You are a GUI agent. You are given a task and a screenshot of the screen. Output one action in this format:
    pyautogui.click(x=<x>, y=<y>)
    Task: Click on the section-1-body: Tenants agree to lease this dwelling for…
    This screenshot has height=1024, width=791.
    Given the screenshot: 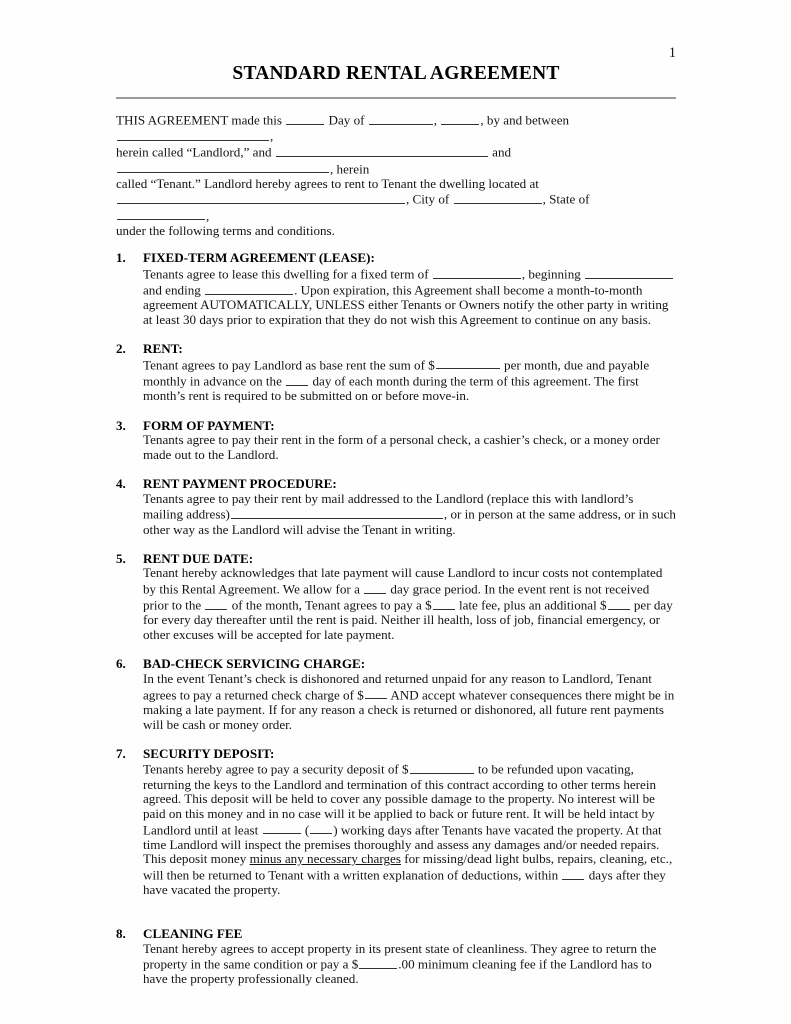 What is the action you would take?
    pyautogui.click(x=409, y=297)
    